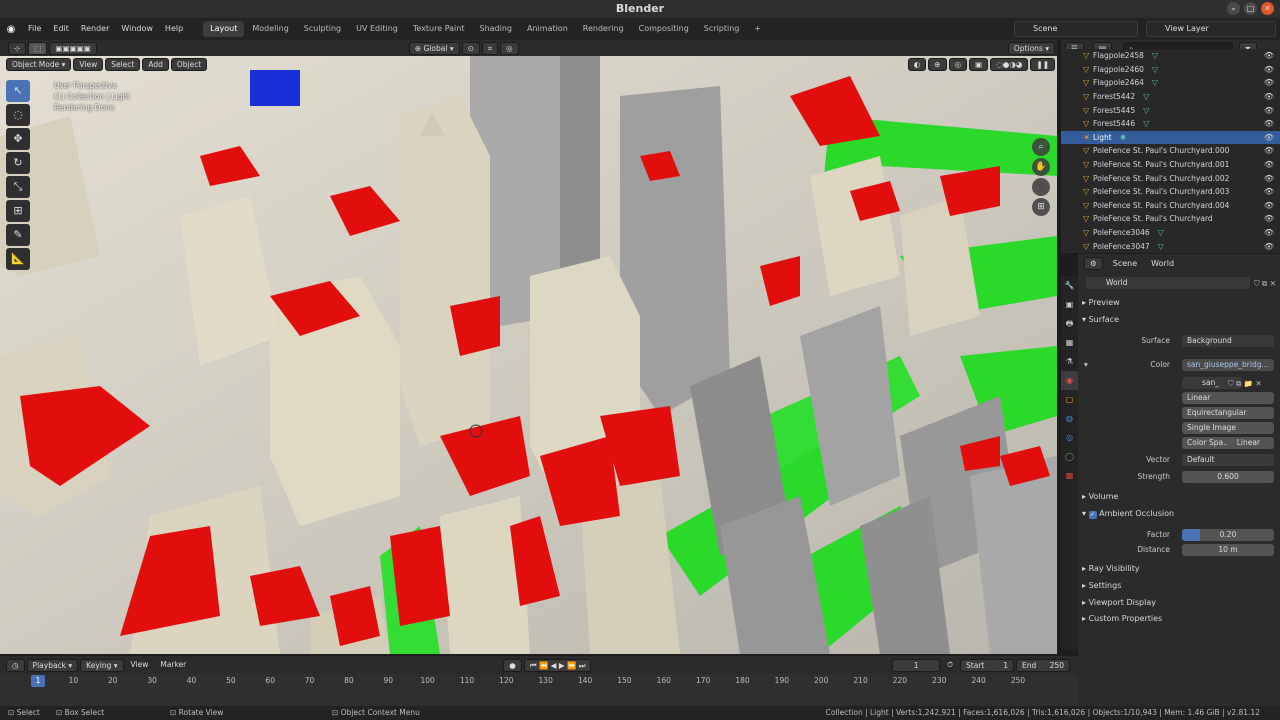 The image size is (1280, 720). Describe the element at coordinates (1122, 618) in the screenshot. I see `section-custom-properties: ▸ Custom Properties` at that location.